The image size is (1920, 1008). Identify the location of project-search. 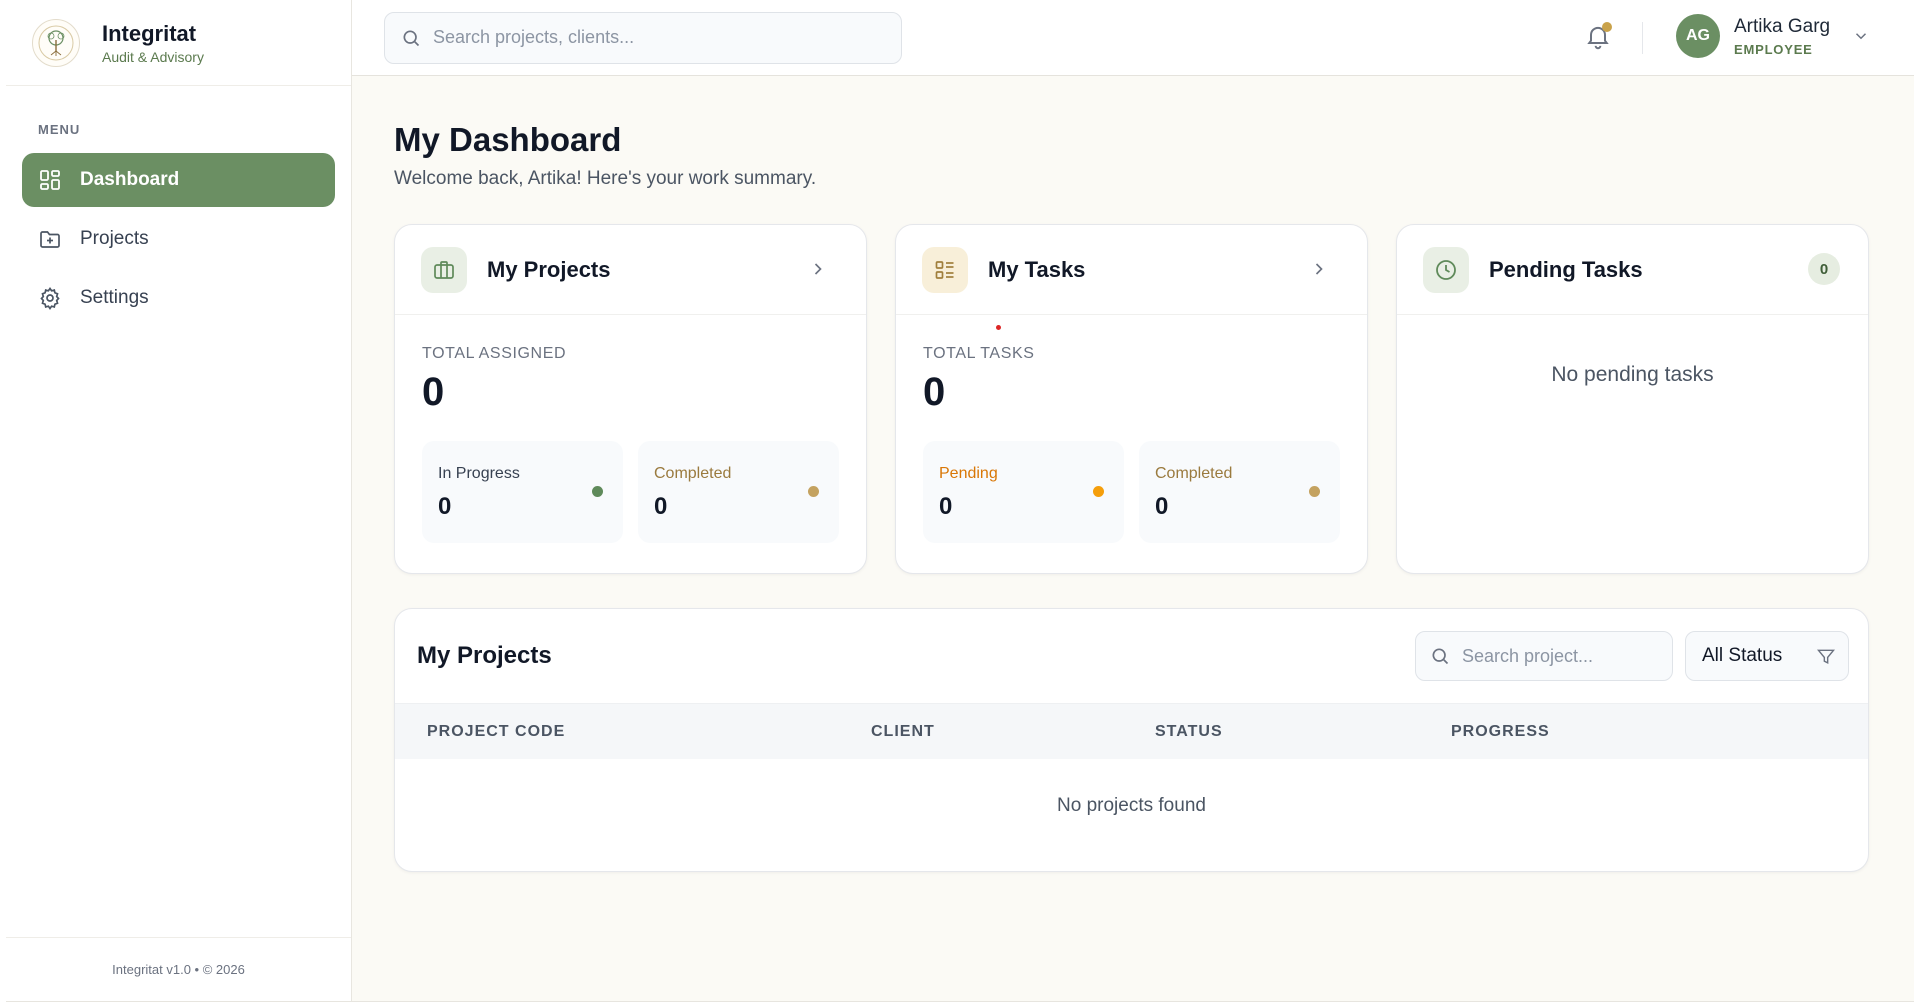
(1544, 656).